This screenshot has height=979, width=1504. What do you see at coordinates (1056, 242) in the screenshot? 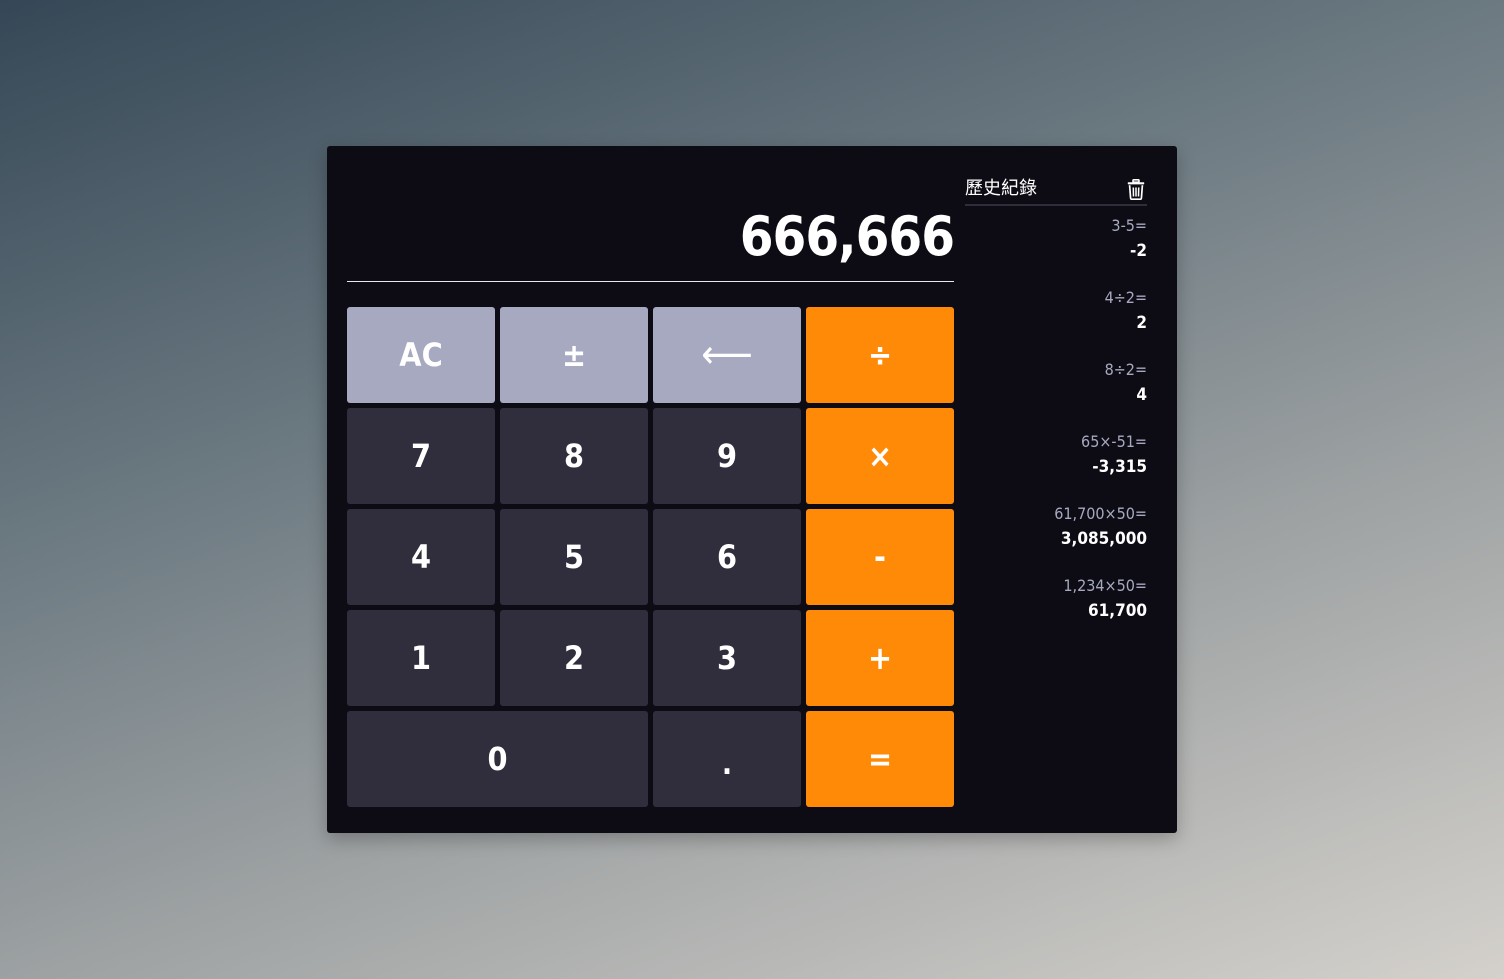
I see `history-item: 3-5= -2` at bounding box center [1056, 242].